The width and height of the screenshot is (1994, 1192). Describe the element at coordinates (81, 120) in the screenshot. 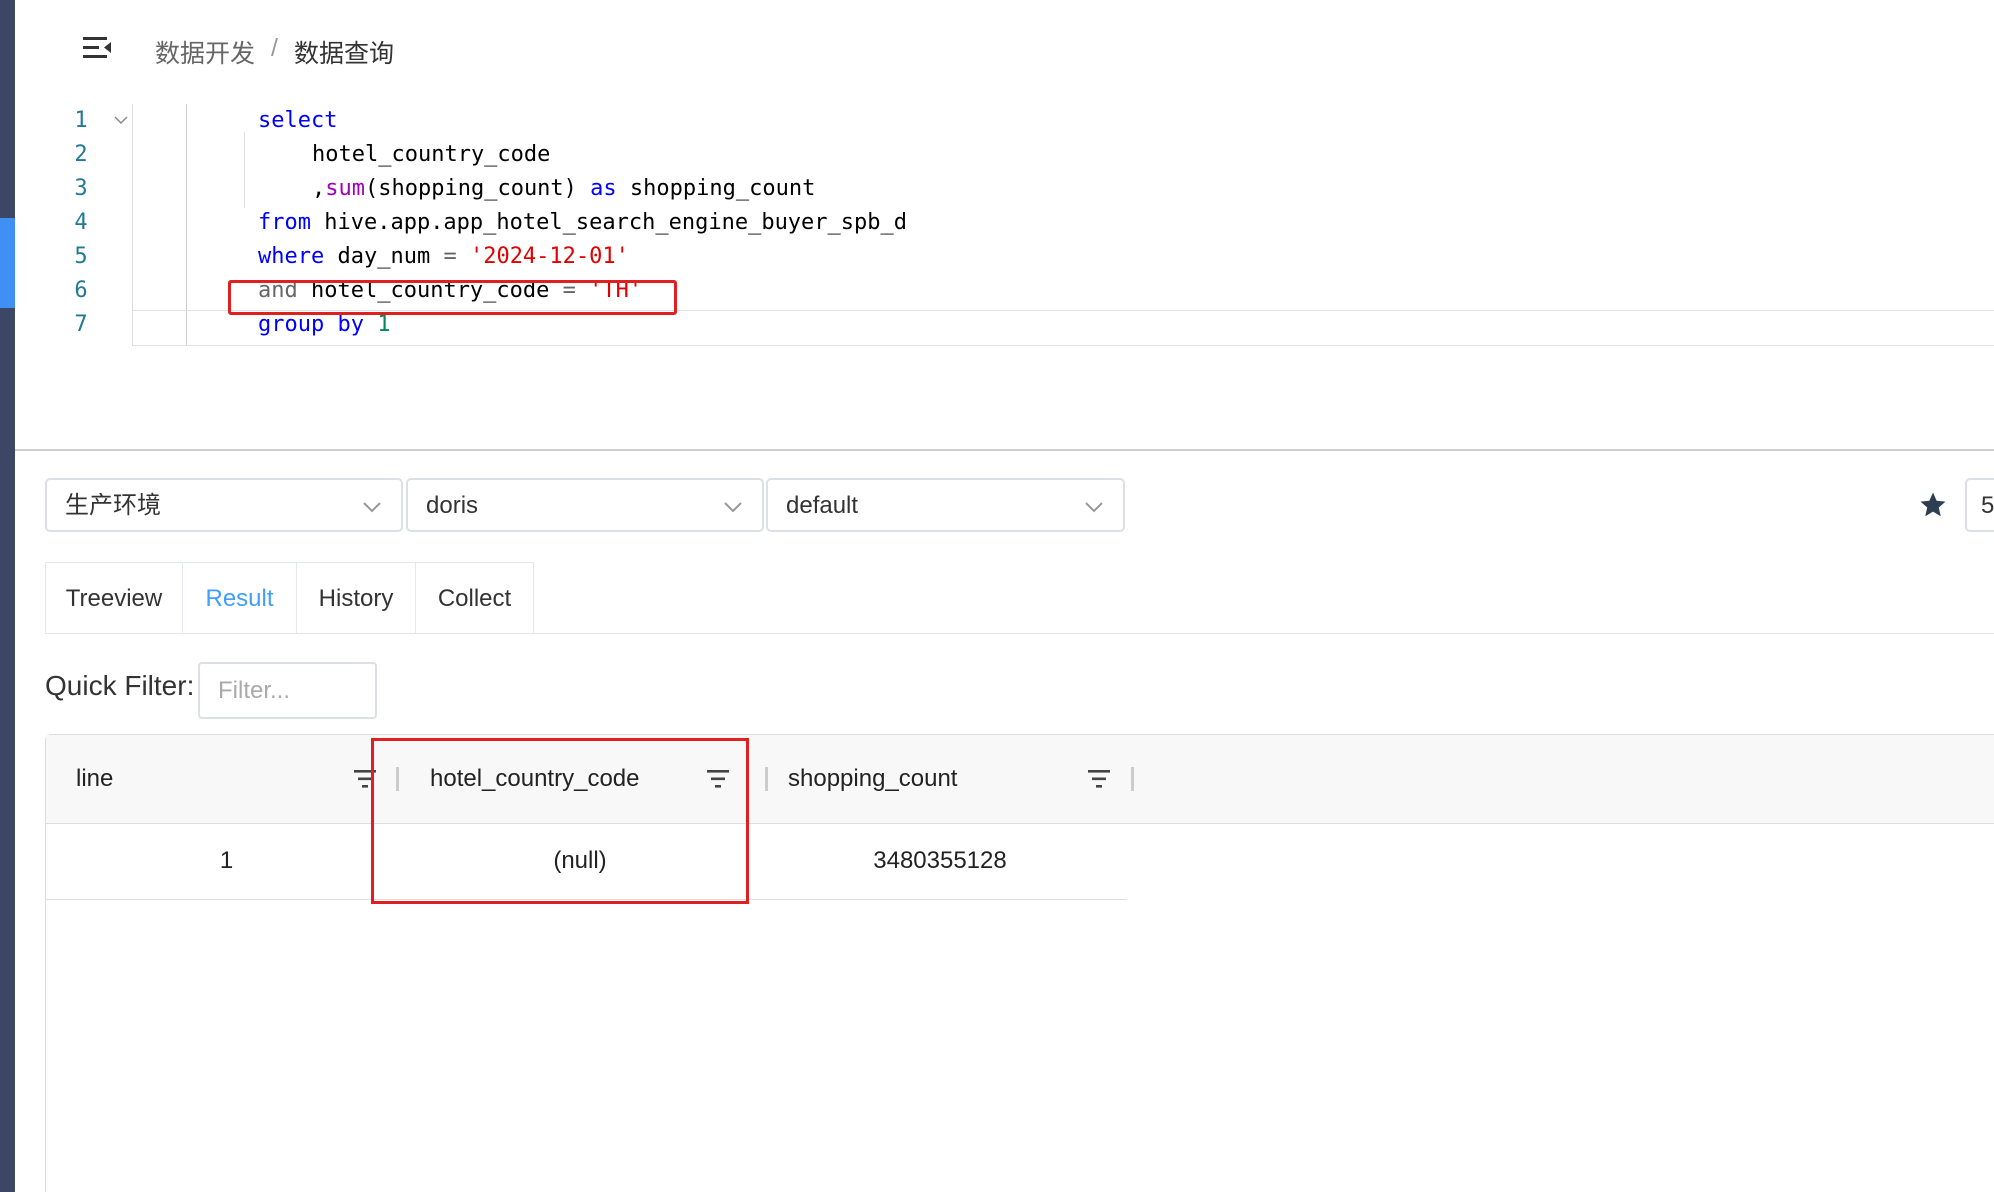

I see `line-number: 1` at that location.